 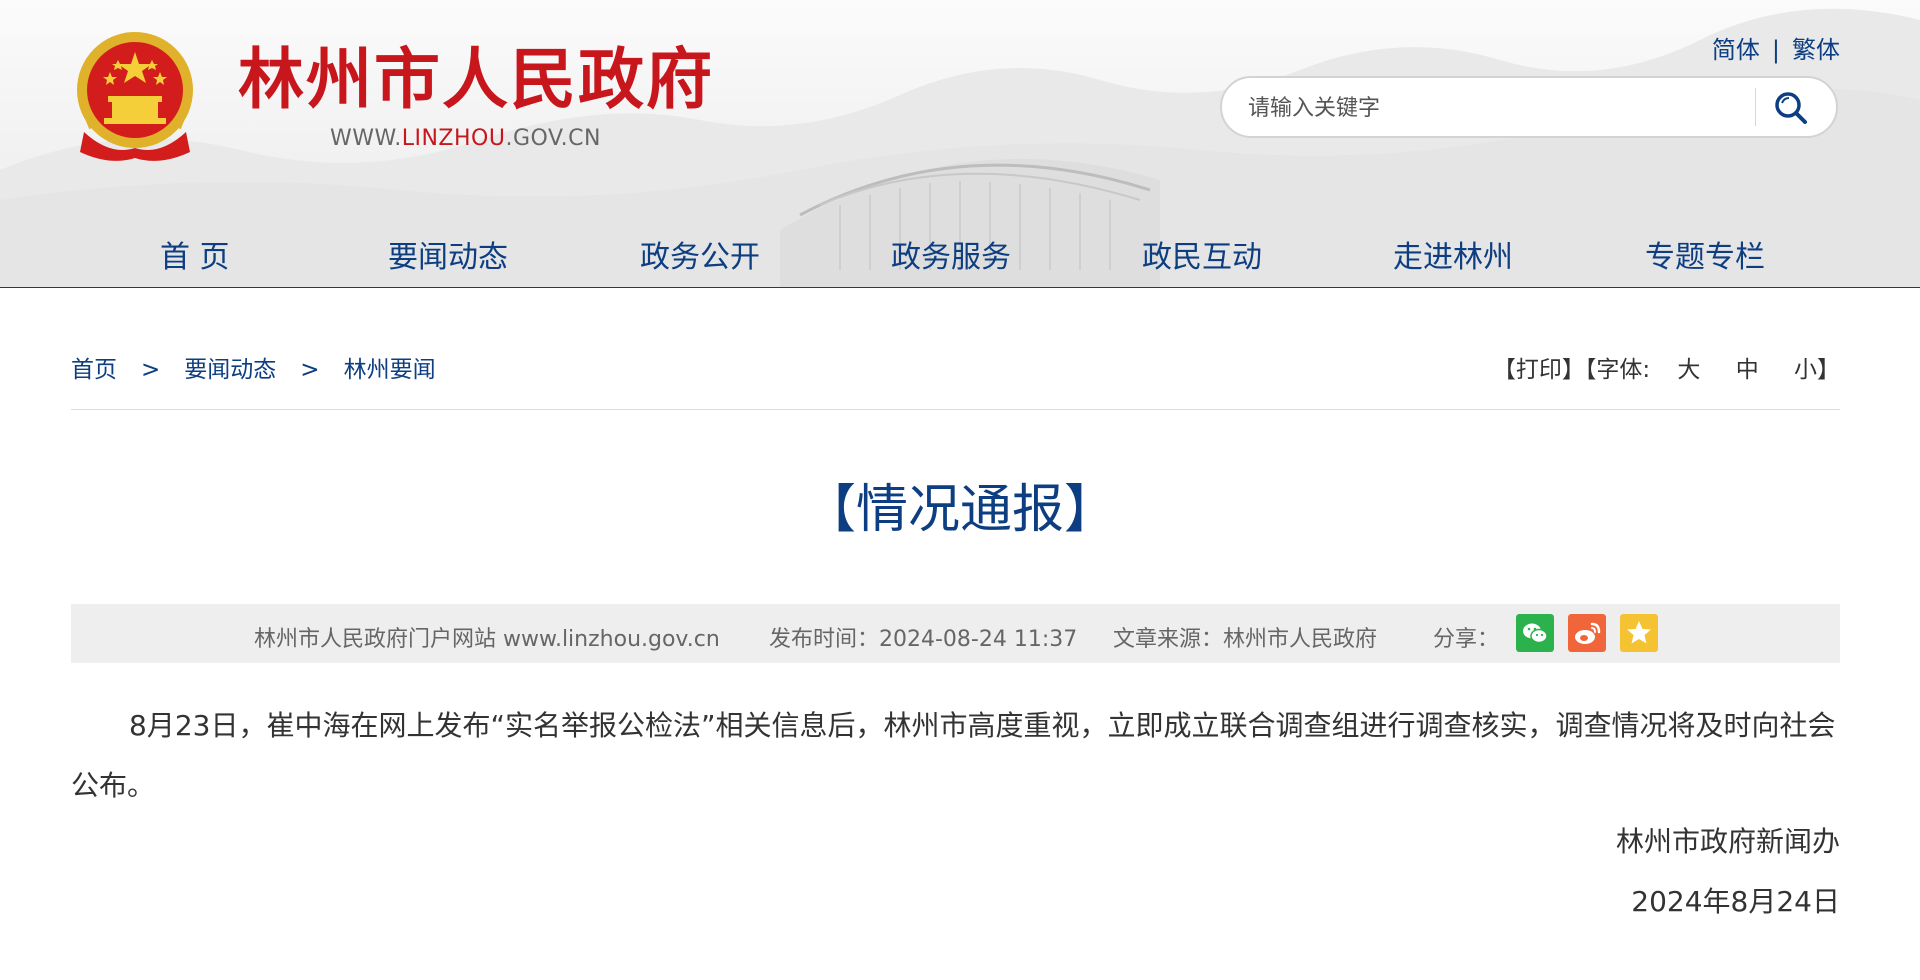 I want to click on article-date: 2024年8月24日, so click(x=1735, y=901).